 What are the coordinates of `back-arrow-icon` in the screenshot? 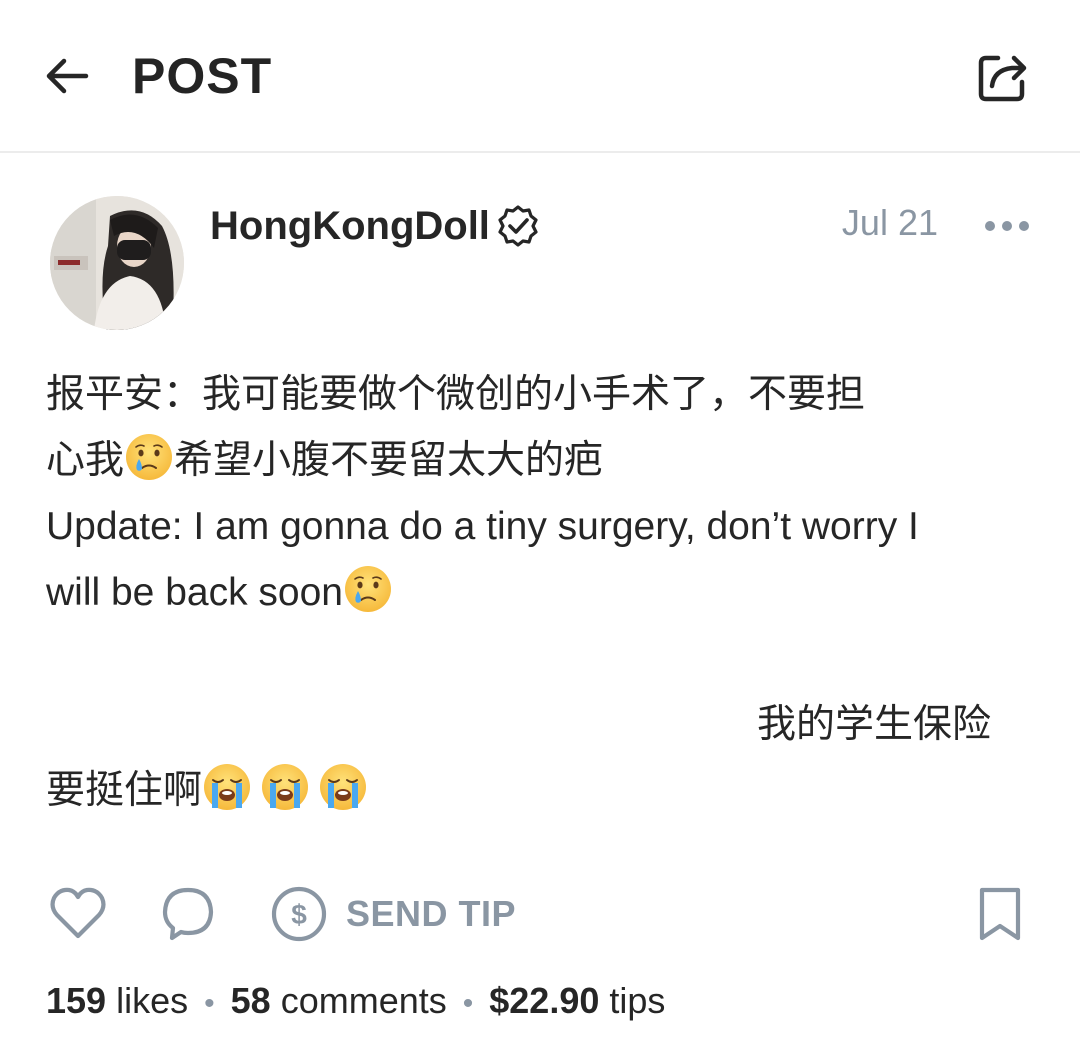 It's located at (68, 76).